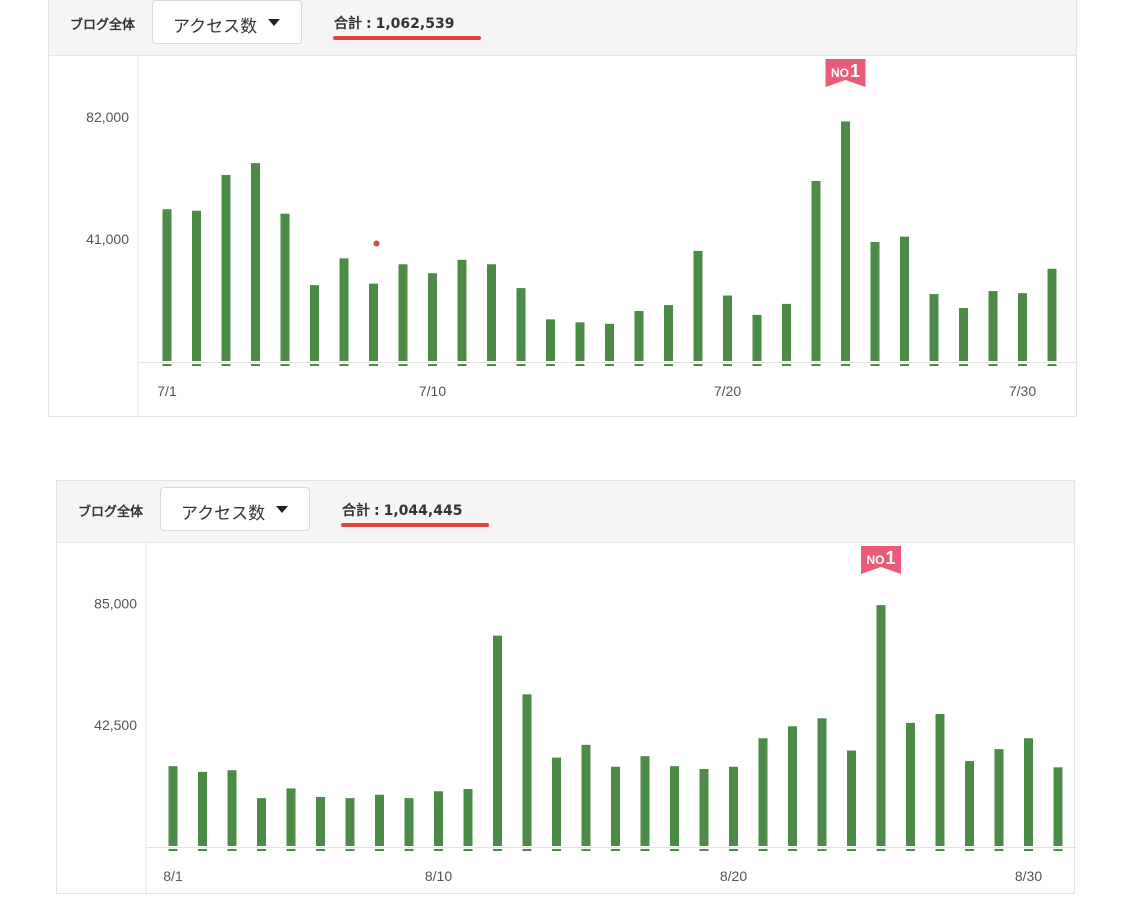 The image size is (1125, 899). What do you see at coordinates (402, 511) in the screenshot?
I see `total-summary: 合計:1,044,445` at bounding box center [402, 511].